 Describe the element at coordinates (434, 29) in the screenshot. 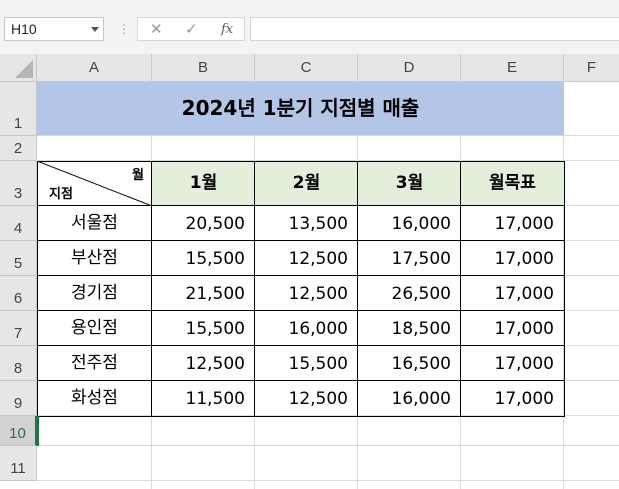

I see `formula-input` at that location.